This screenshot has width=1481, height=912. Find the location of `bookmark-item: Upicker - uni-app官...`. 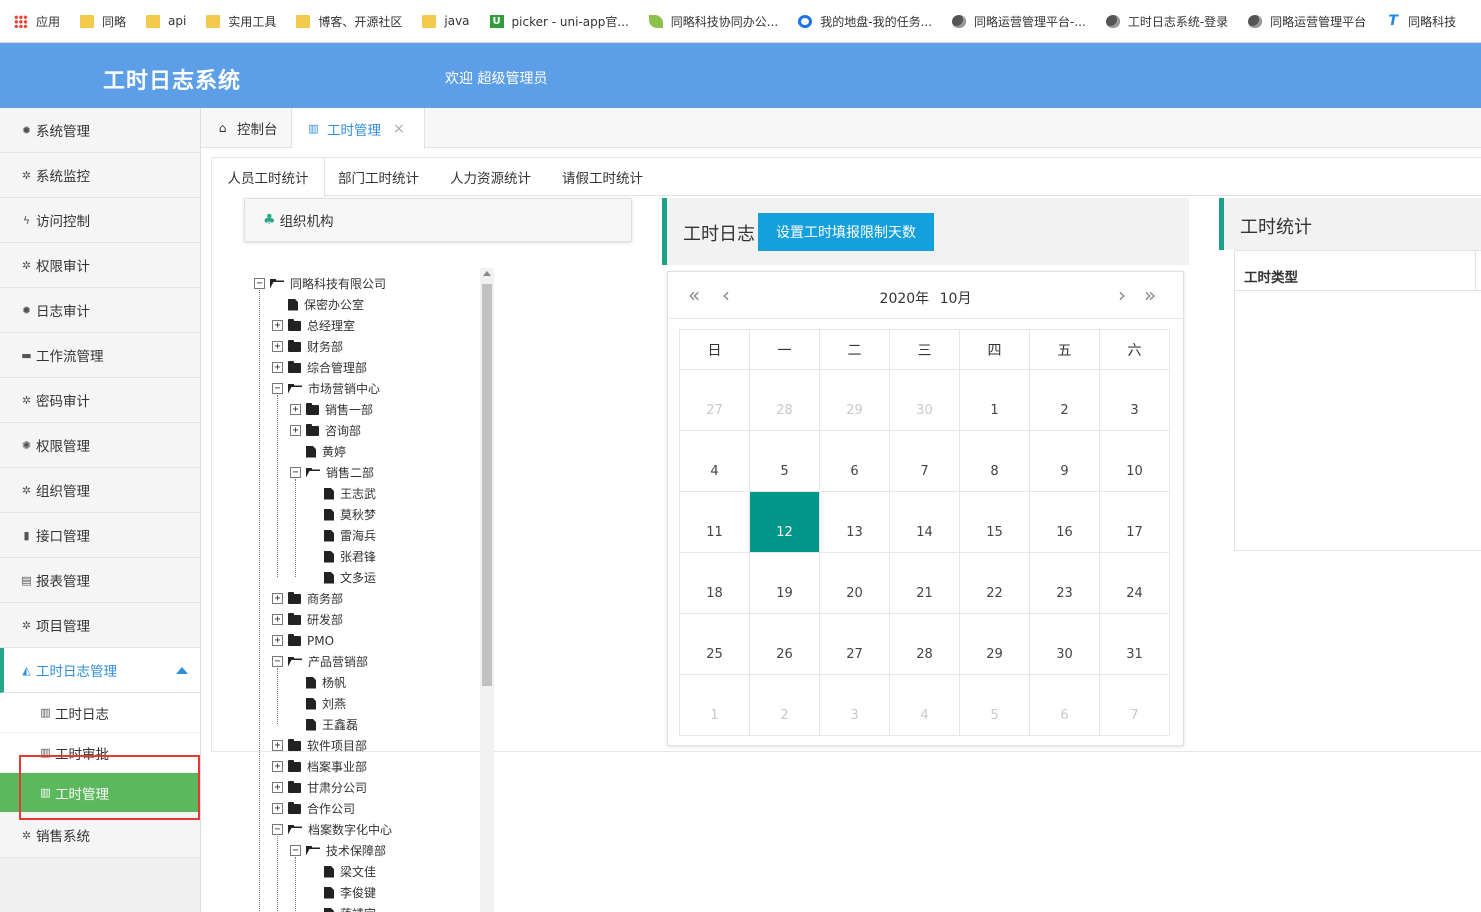

bookmark-item: Upicker - uni-app官... is located at coordinates (559, 21).